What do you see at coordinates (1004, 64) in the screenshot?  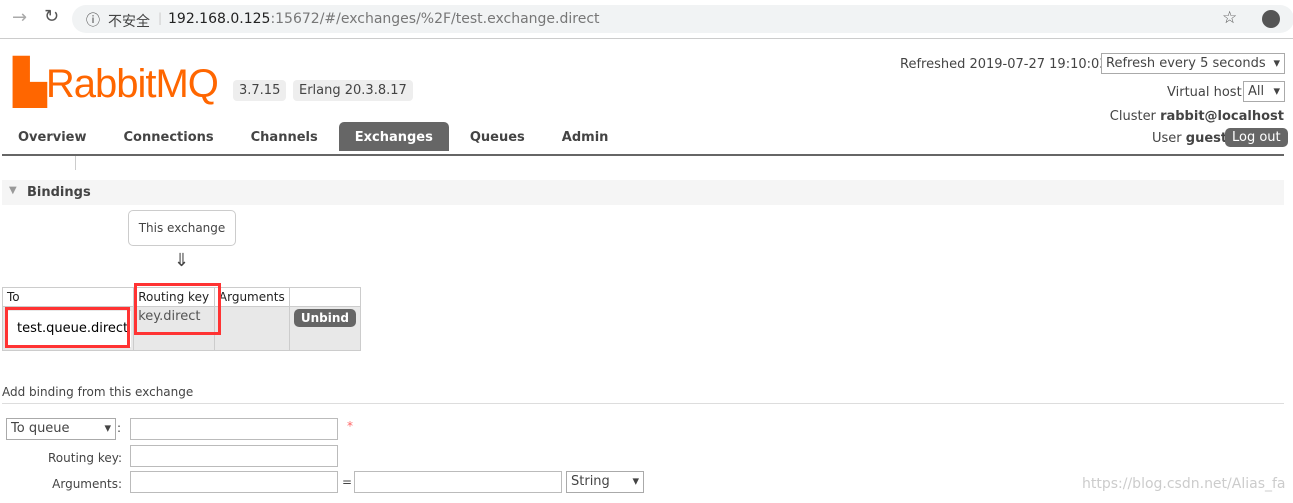 I see `refreshed-text: Refreshed 2019-07-27 19:10:03` at bounding box center [1004, 64].